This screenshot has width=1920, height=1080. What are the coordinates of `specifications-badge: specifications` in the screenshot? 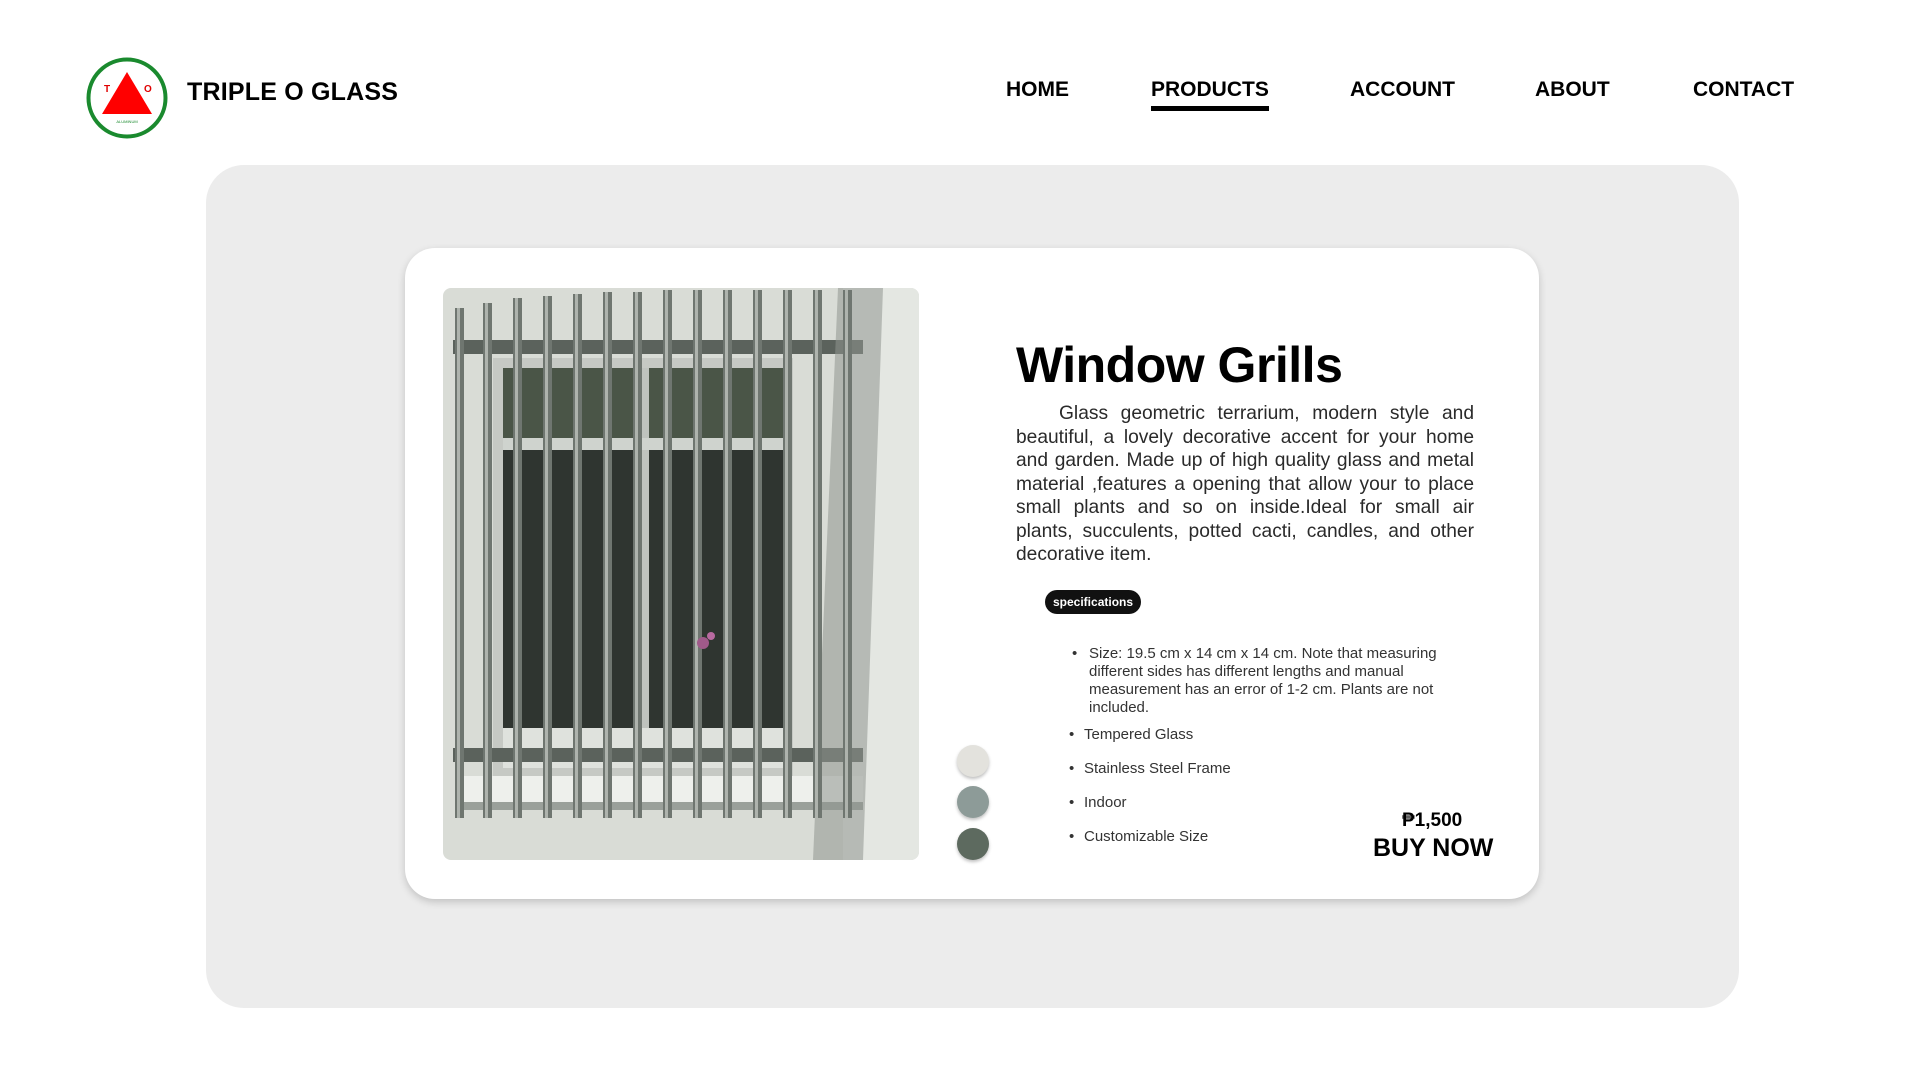 It's located at (1093, 602).